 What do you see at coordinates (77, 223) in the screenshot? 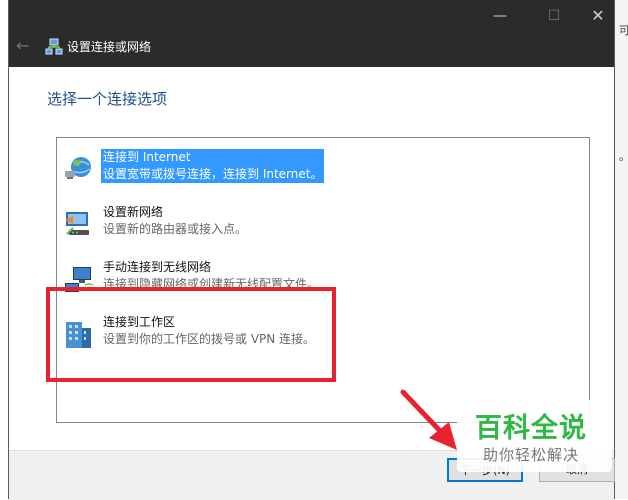
I see `router-setup-icon` at bounding box center [77, 223].